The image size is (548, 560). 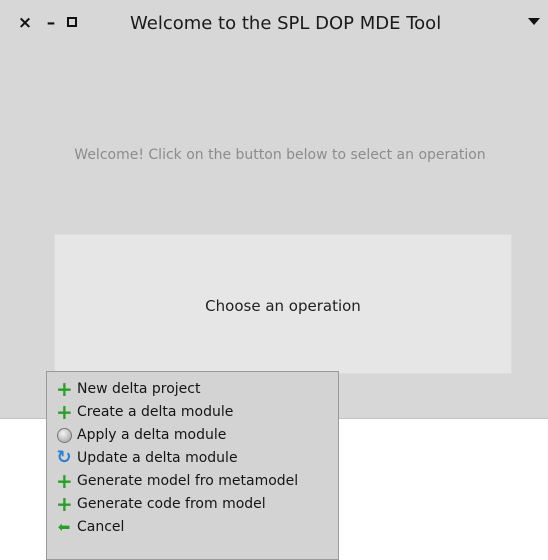 What do you see at coordinates (192, 527) in the screenshot?
I see `menu-item-cancel: ⬅ Cancel` at bounding box center [192, 527].